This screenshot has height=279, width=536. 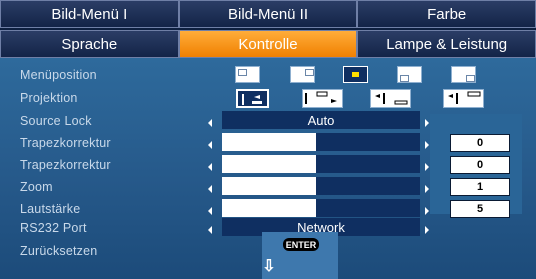 What do you see at coordinates (36, 187) in the screenshot?
I see `label-zoom: Zoom` at bounding box center [36, 187].